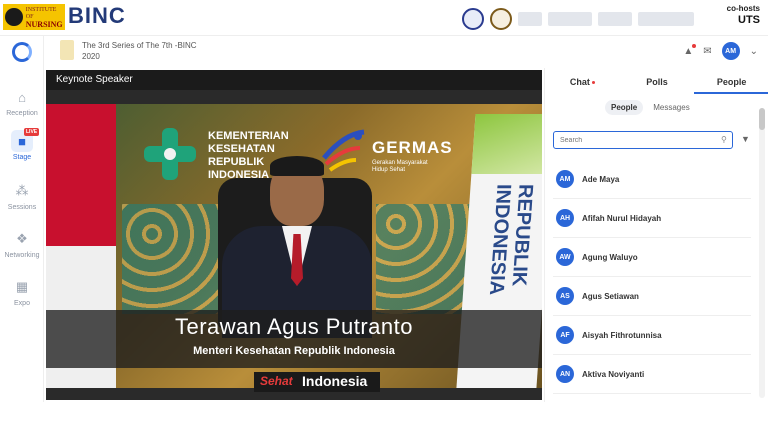 The width and height of the screenshot is (768, 432). What do you see at coordinates (601, 179) in the screenshot?
I see `person-name: Ade Maya` at bounding box center [601, 179].